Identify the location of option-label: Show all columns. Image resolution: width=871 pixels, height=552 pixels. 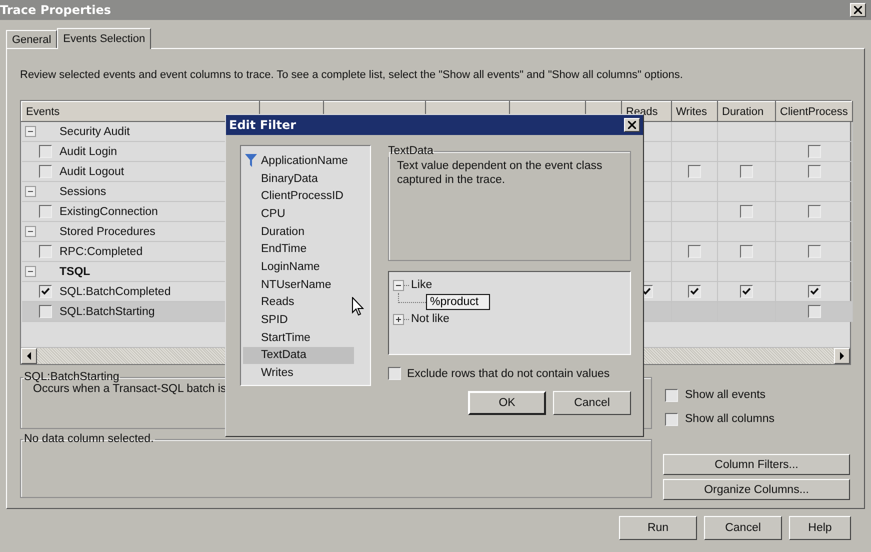
(729, 419).